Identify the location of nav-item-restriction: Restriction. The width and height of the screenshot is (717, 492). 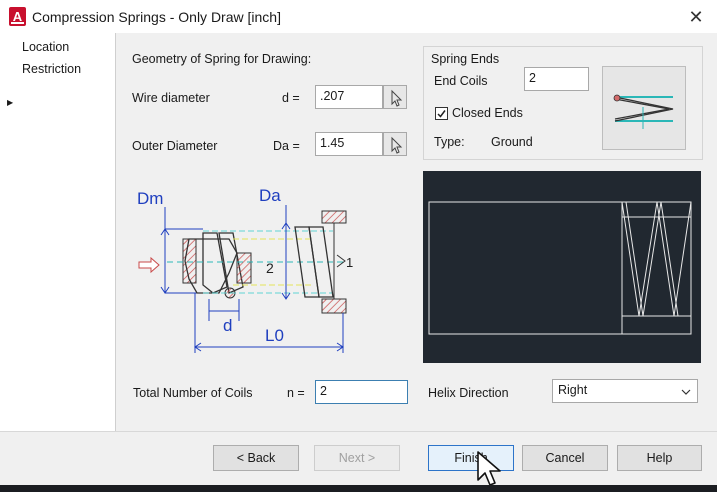
(51, 69).